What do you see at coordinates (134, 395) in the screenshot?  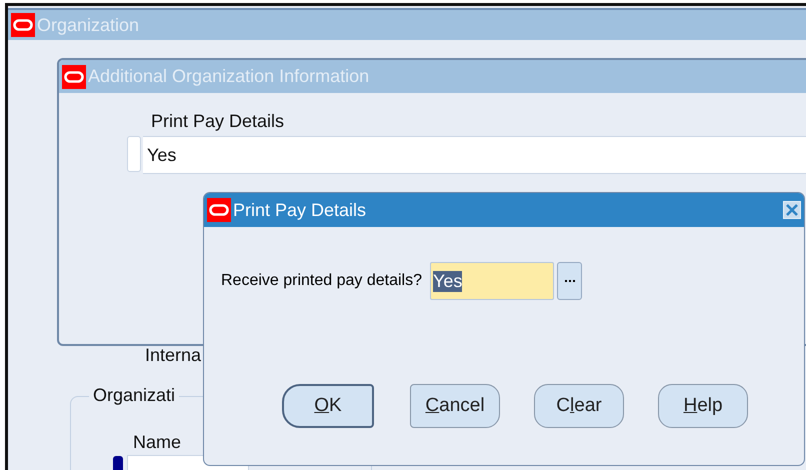 I see `group-title: Organizati` at bounding box center [134, 395].